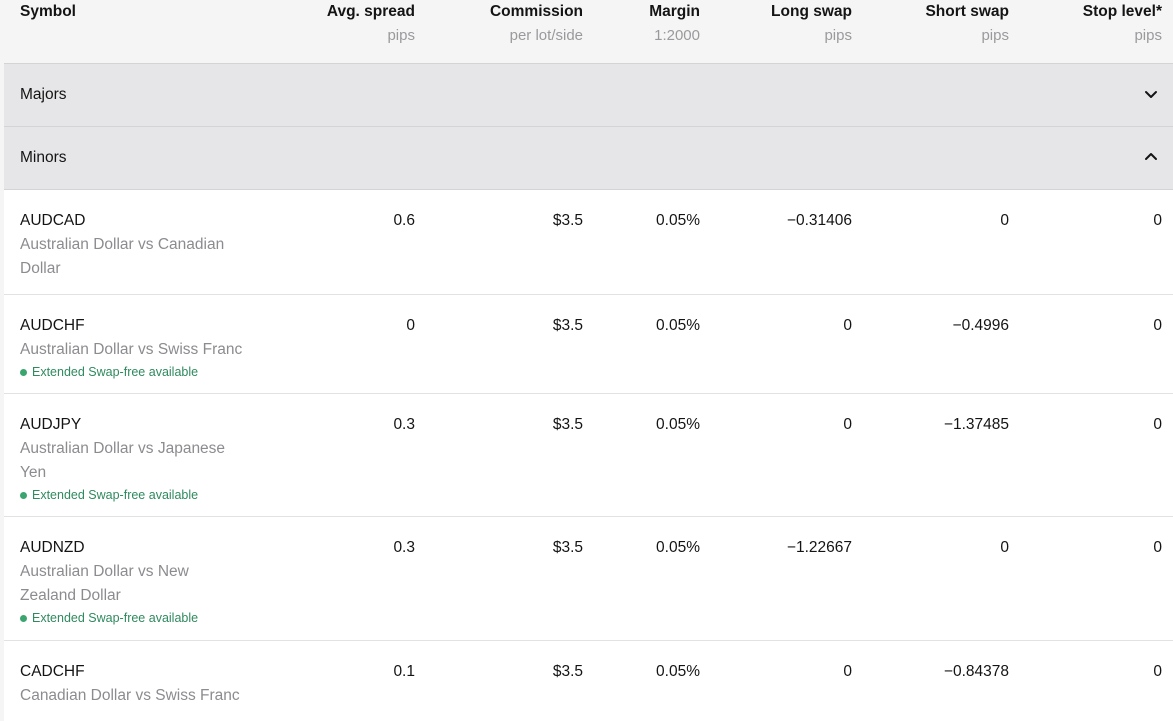 This screenshot has width=1173, height=721. What do you see at coordinates (43, 157) in the screenshot?
I see `group-label: Minors` at bounding box center [43, 157].